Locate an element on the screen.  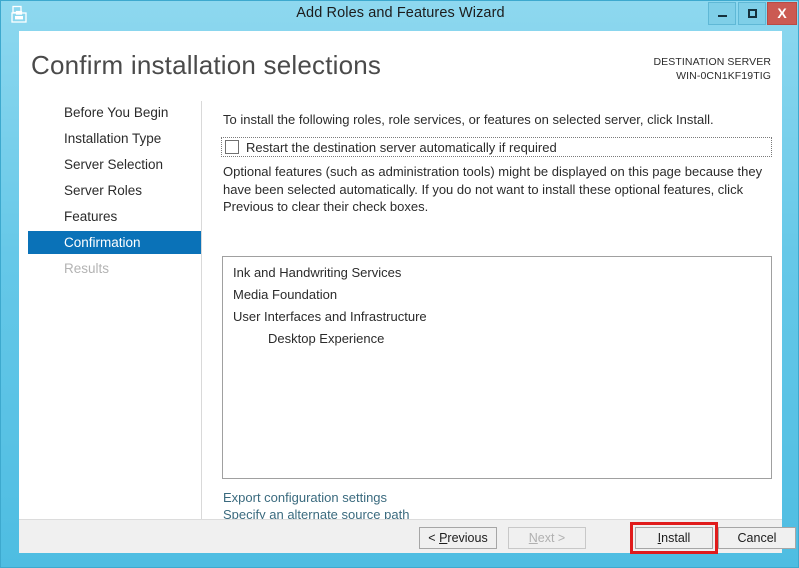
install-button-suffix: nstall is located at coordinates (676, 538).